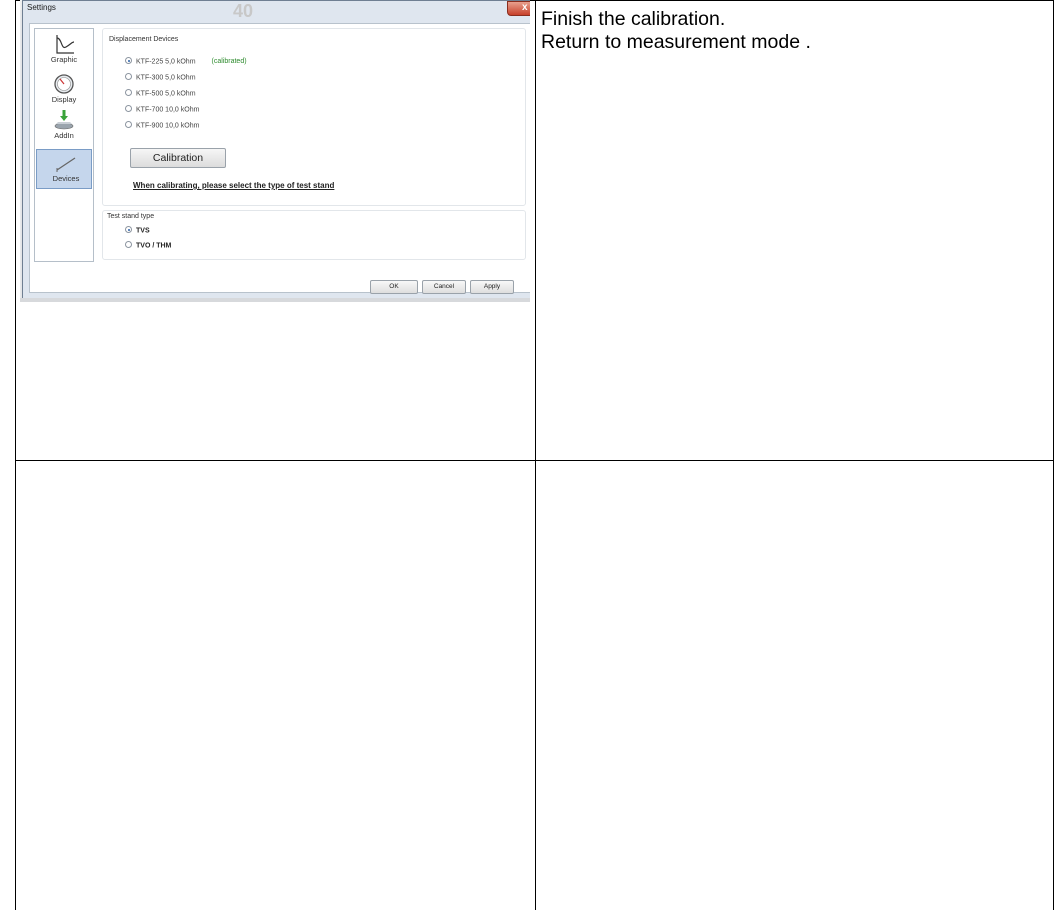  I want to click on addin-download-icon, so click(64, 120).